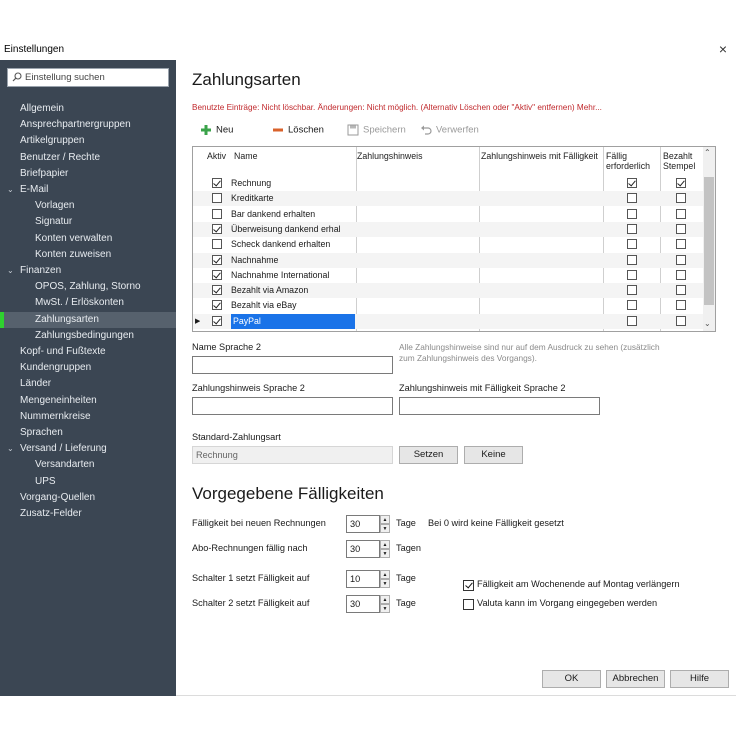  Describe the element at coordinates (88, 449) in the screenshot. I see `sidebar-item: ⌄ Versand / Lieferung` at that location.